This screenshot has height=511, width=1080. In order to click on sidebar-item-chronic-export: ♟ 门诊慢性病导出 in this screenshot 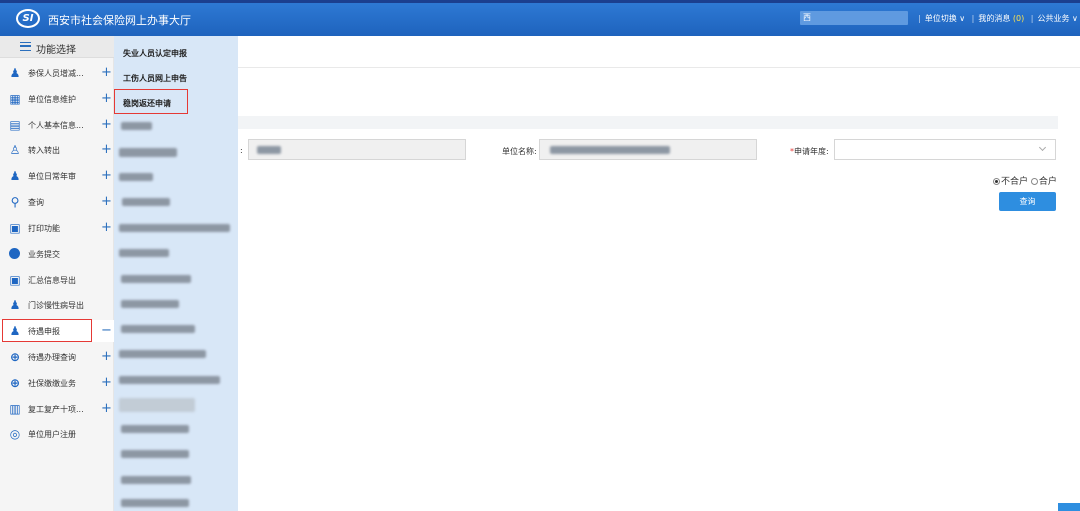, I will do `click(57, 305)`.